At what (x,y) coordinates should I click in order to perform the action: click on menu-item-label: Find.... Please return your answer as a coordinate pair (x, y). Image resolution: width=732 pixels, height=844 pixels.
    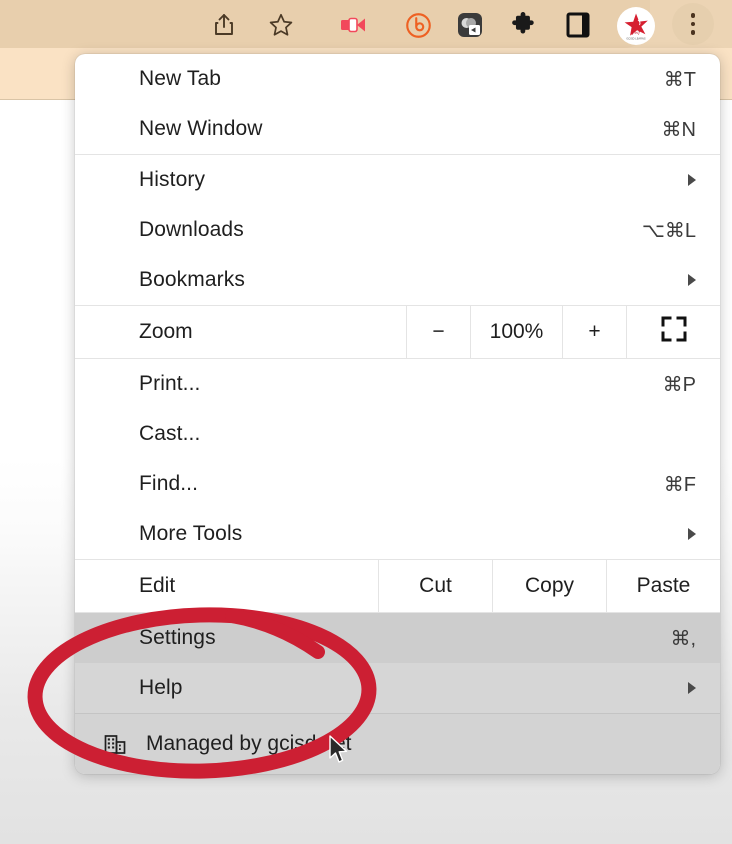
    Looking at the image, I should click on (169, 483).